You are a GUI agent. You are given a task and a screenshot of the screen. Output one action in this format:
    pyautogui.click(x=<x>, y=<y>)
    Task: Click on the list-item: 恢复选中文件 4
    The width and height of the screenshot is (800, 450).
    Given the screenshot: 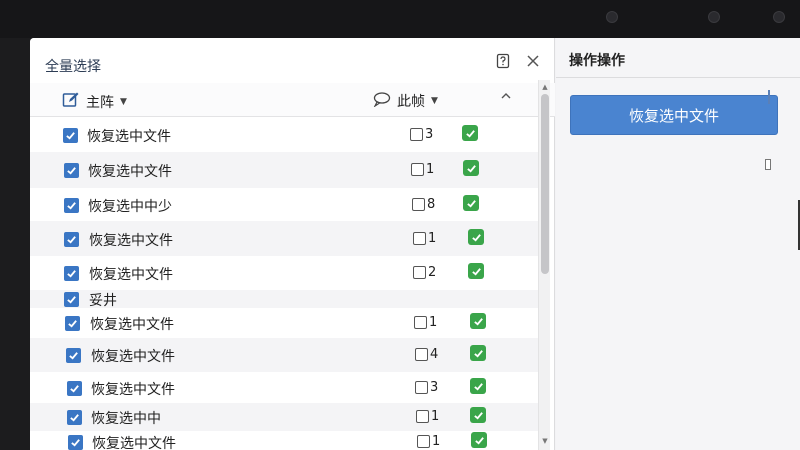 What is the action you would take?
    pyautogui.click(x=285, y=355)
    